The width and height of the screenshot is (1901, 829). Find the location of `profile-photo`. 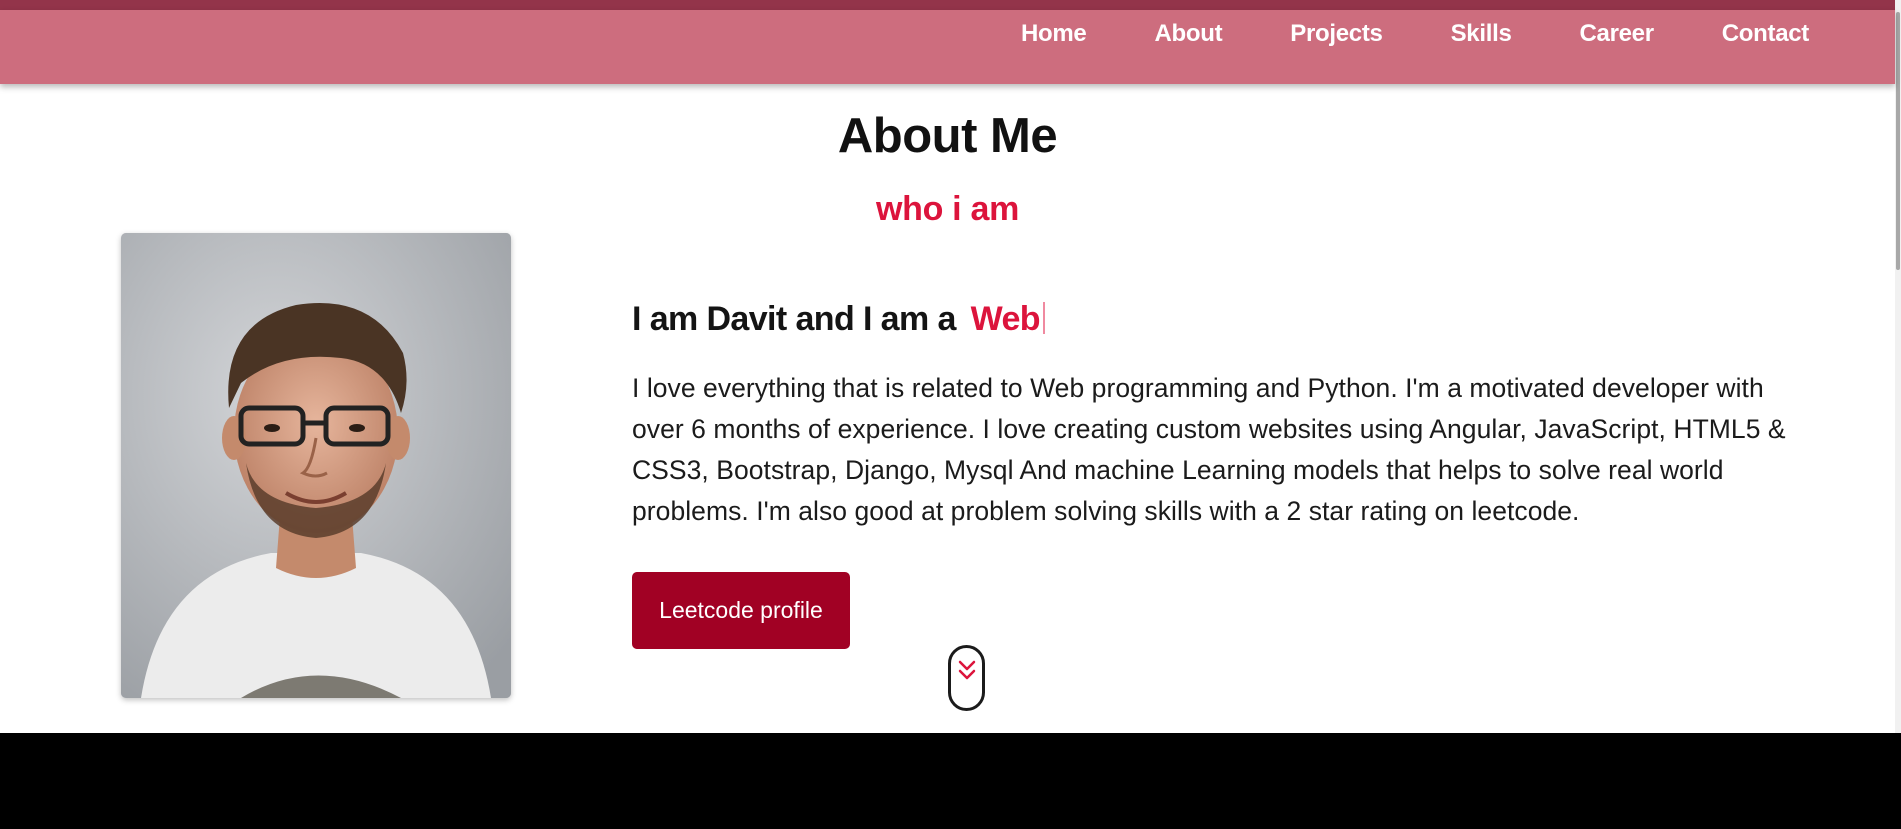

profile-photo is located at coordinates (316, 465).